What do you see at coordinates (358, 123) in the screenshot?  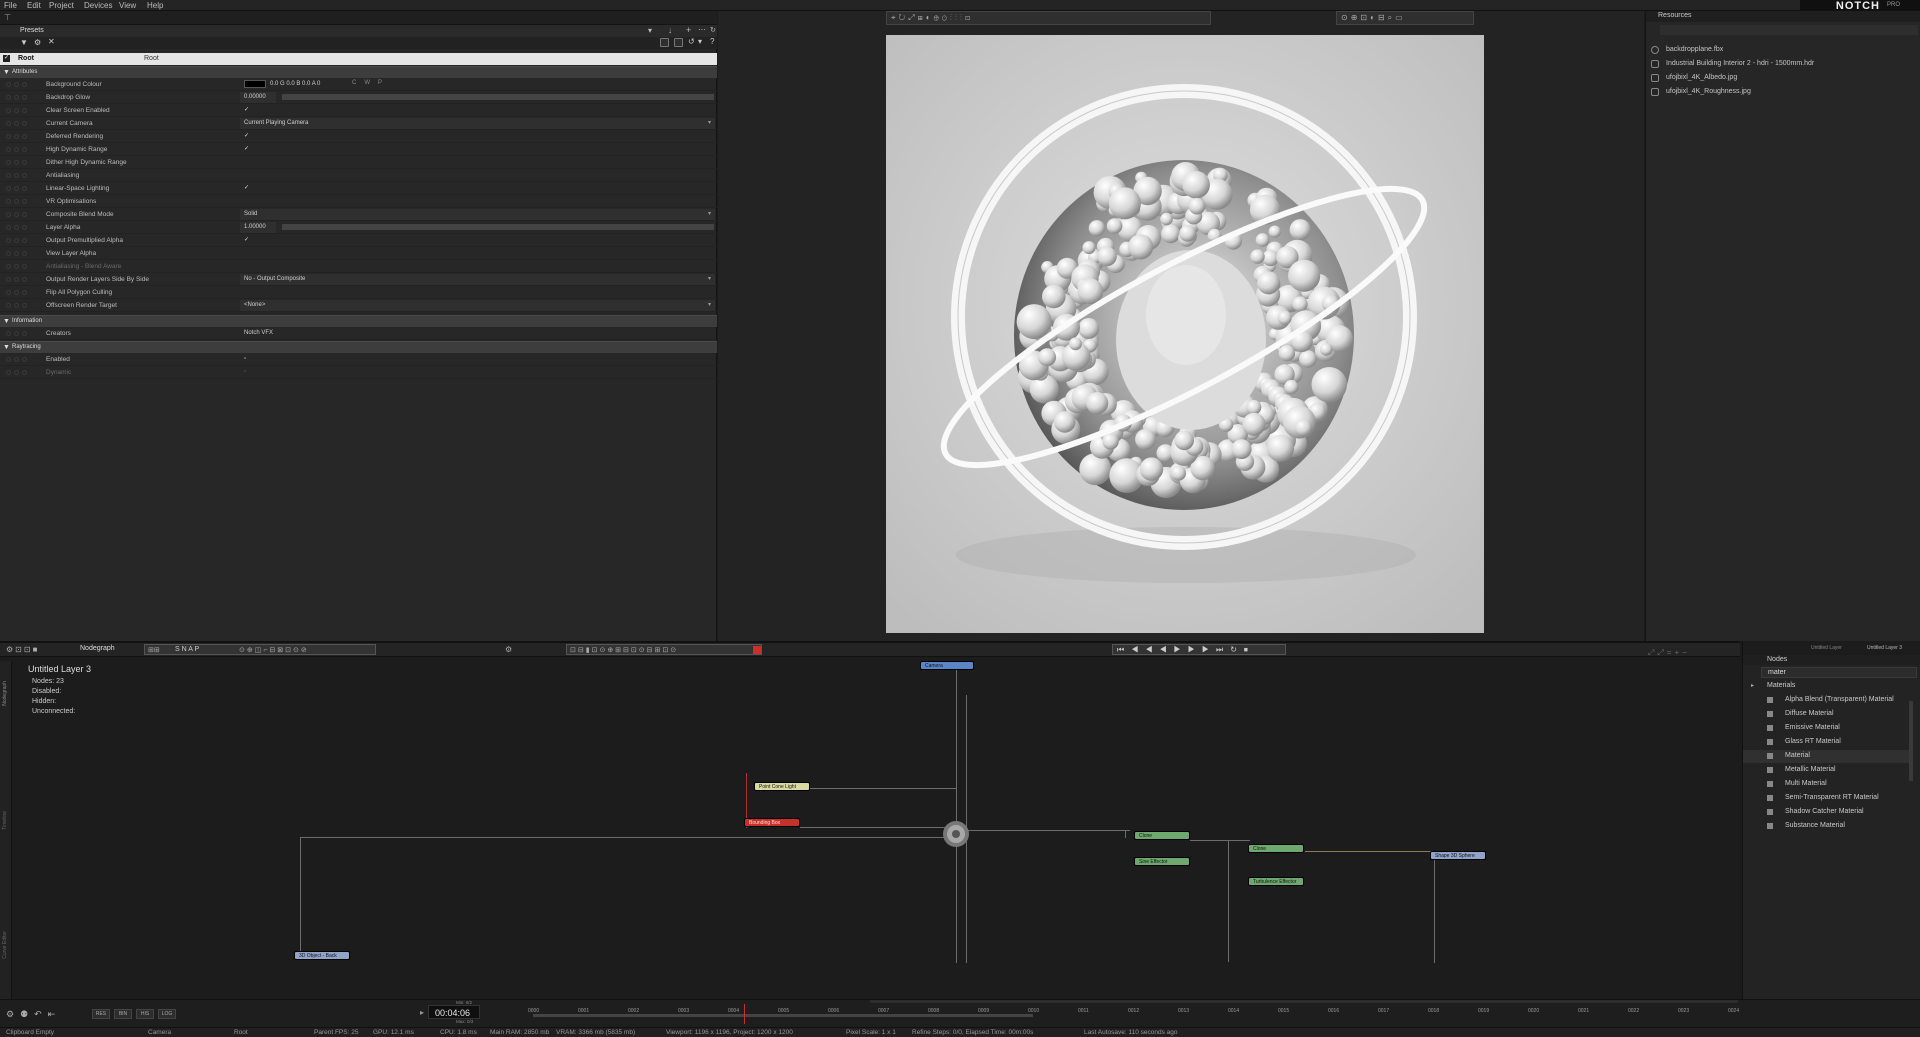 I see `attribute-row: Current Camera ▾ Current Playing Camera` at bounding box center [358, 123].